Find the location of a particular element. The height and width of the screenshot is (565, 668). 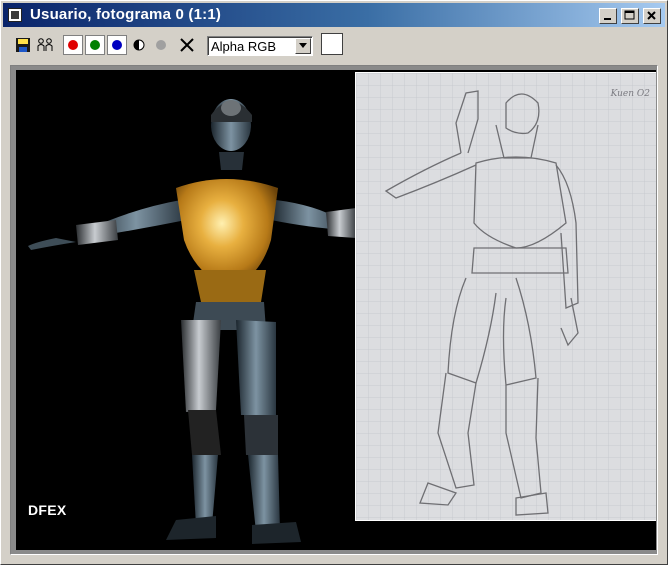

close-button is located at coordinates (652, 16).